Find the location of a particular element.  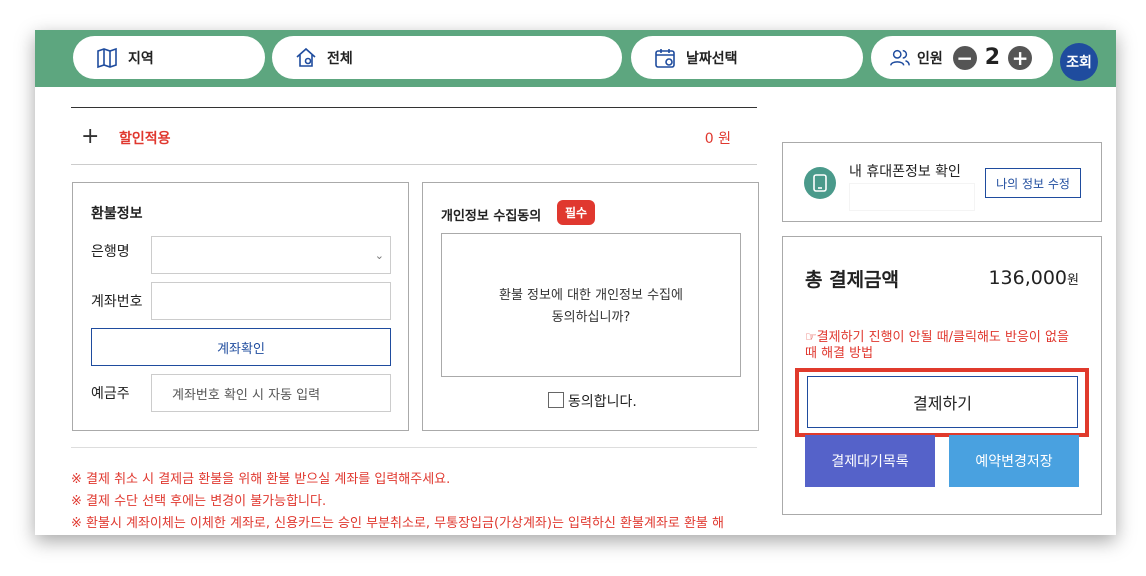

notice-line: ※ 결제 수단 선택 후에는 변경이 불가능합니다. is located at coordinates (199, 501).